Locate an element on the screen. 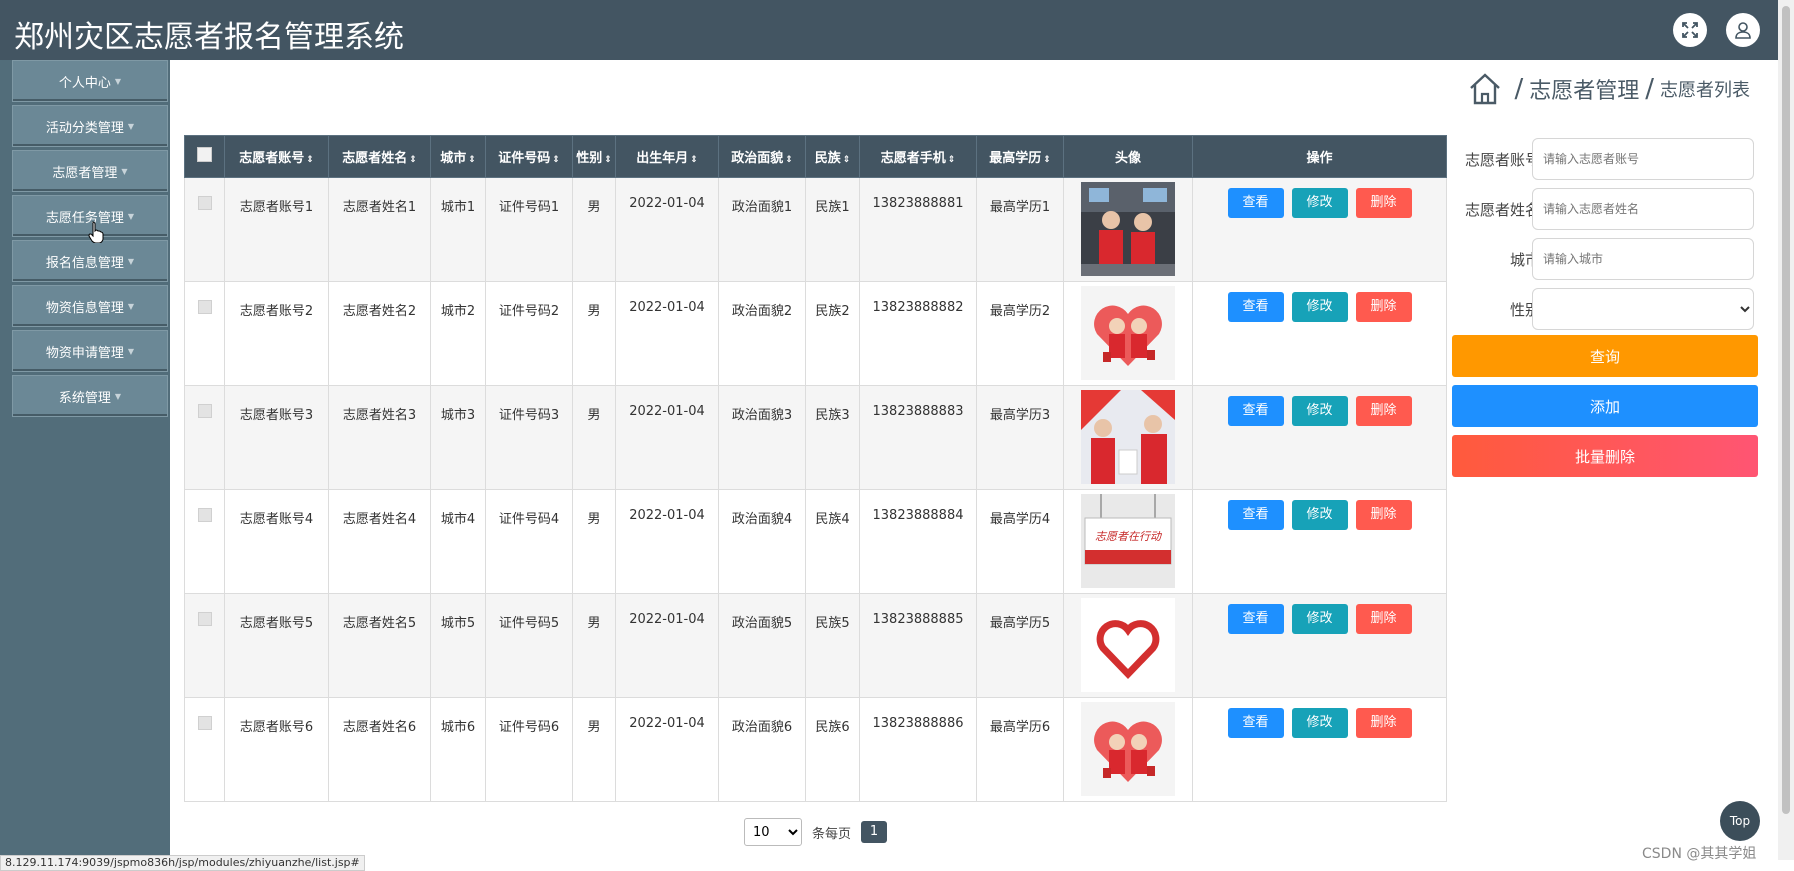  cell-city: 城市1 is located at coordinates (458, 229).